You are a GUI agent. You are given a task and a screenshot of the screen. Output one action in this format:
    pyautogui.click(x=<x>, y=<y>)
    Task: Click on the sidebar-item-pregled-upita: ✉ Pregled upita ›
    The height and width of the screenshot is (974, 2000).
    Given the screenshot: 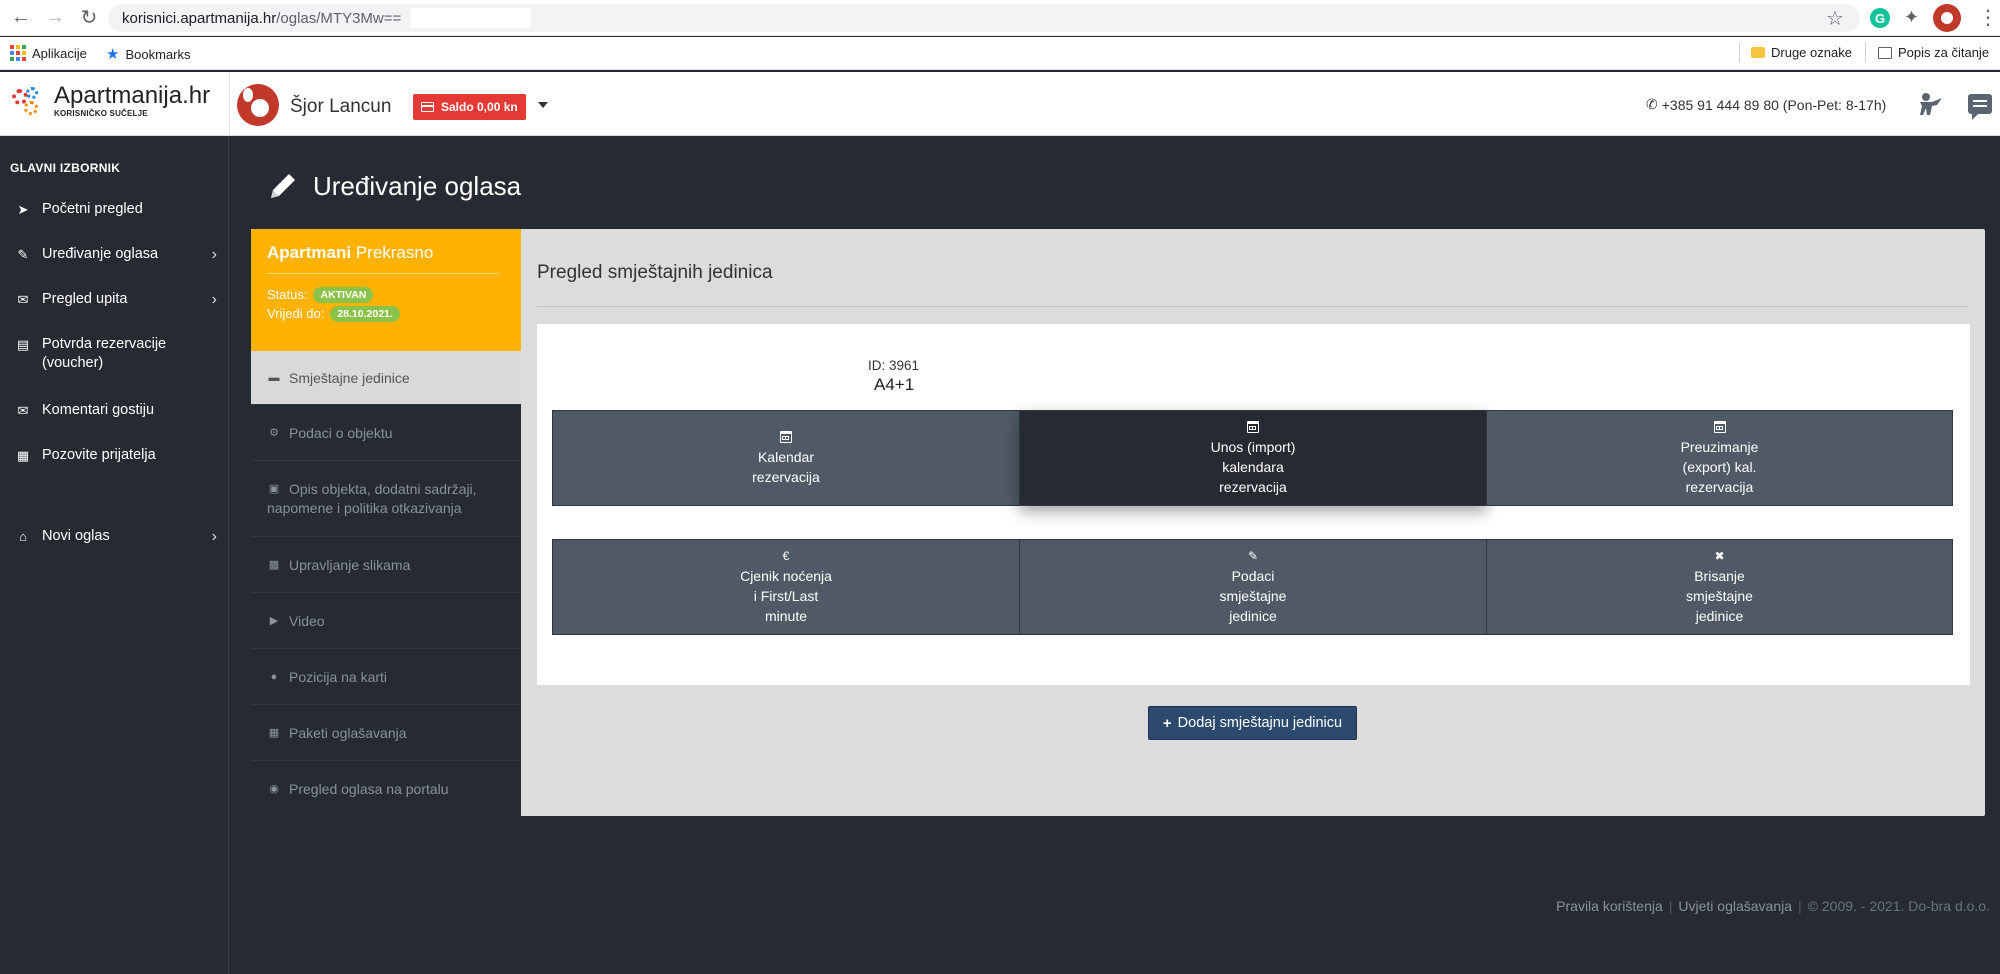 What is the action you would take?
    pyautogui.click(x=114, y=299)
    